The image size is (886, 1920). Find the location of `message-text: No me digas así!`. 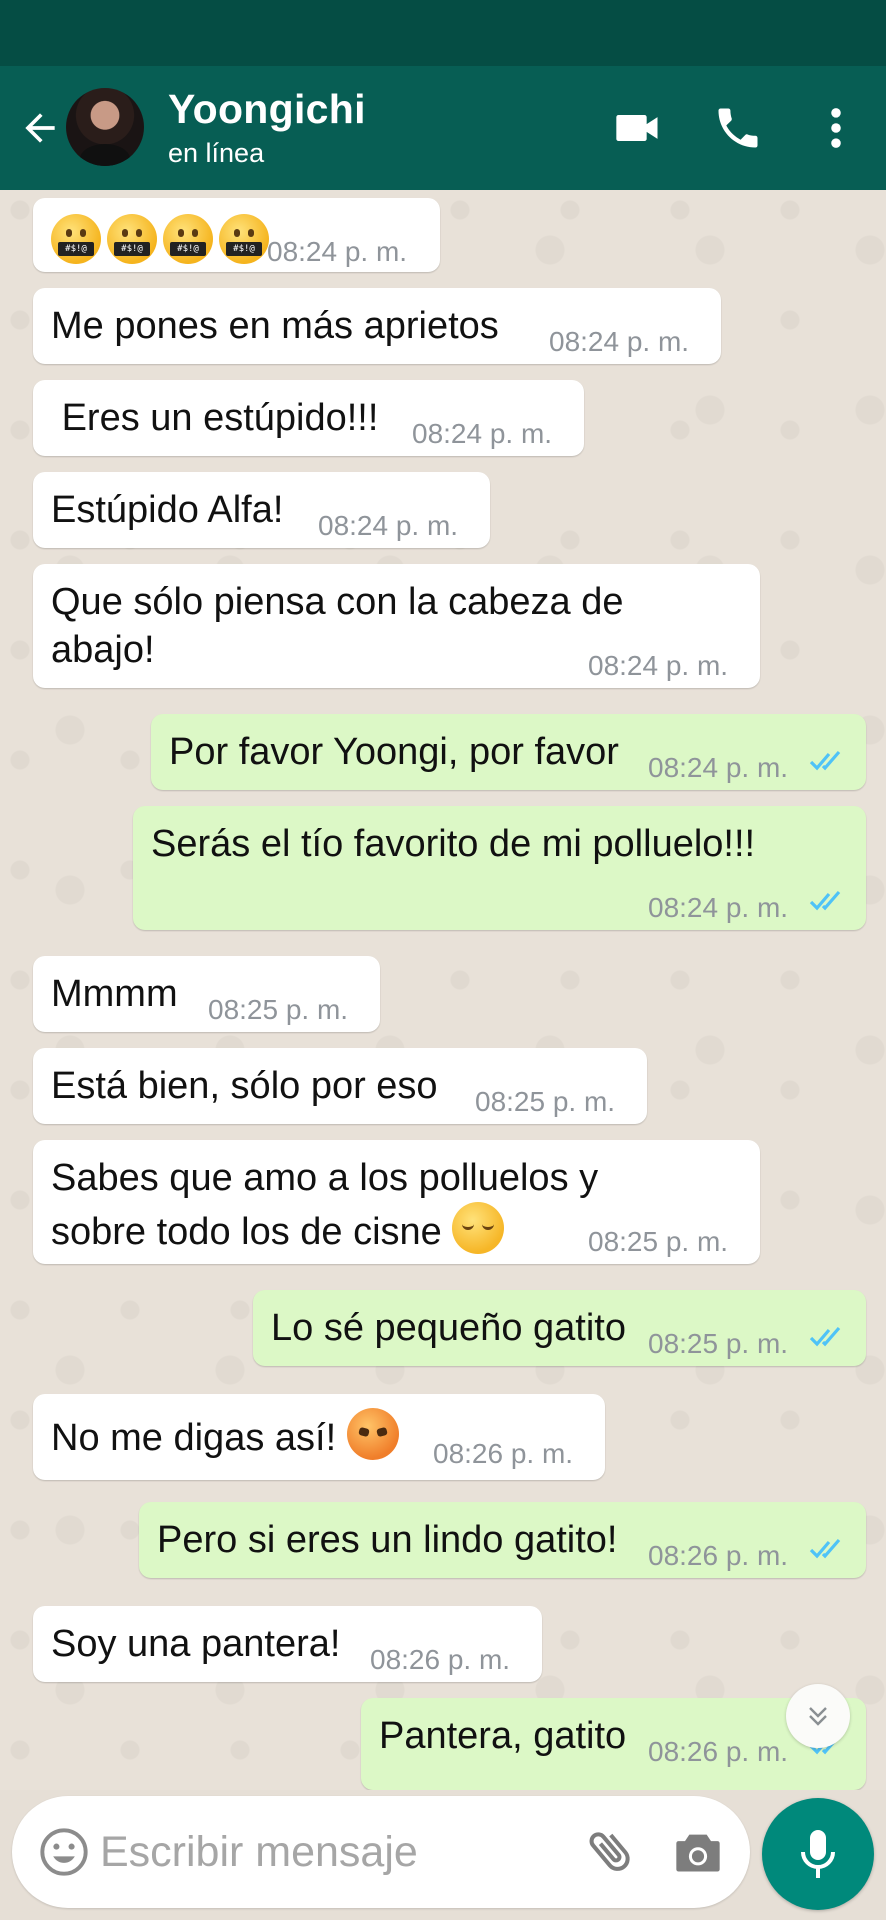

message-text: No me digas así! is located at coordinates (225, 1435).